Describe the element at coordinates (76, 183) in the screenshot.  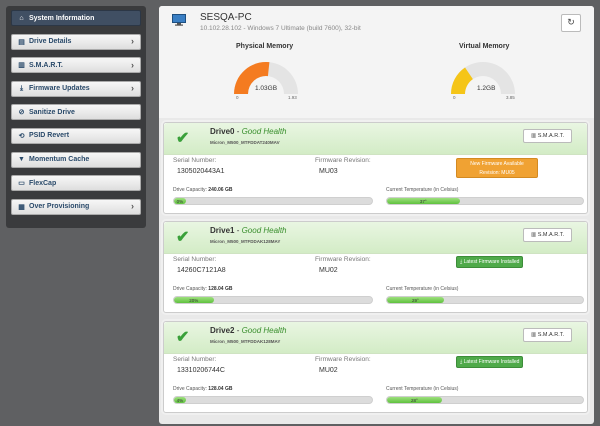
I see `sidebar-item-flexcap: ▭ FlexCap` at that location.